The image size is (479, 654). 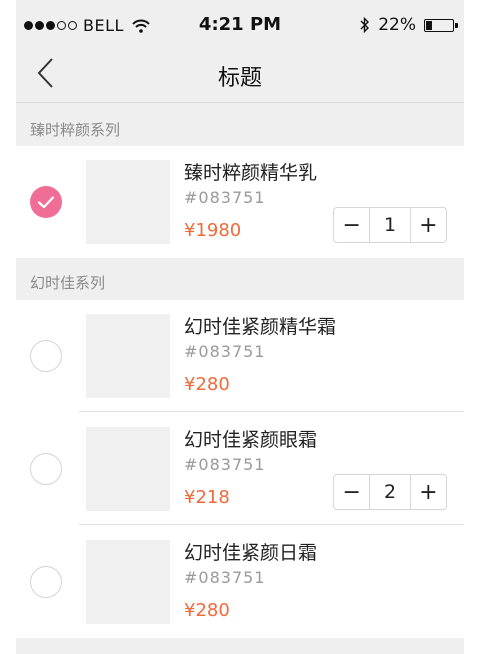 I want to click on nav-bar: 标题, so click(x=240, y=74).